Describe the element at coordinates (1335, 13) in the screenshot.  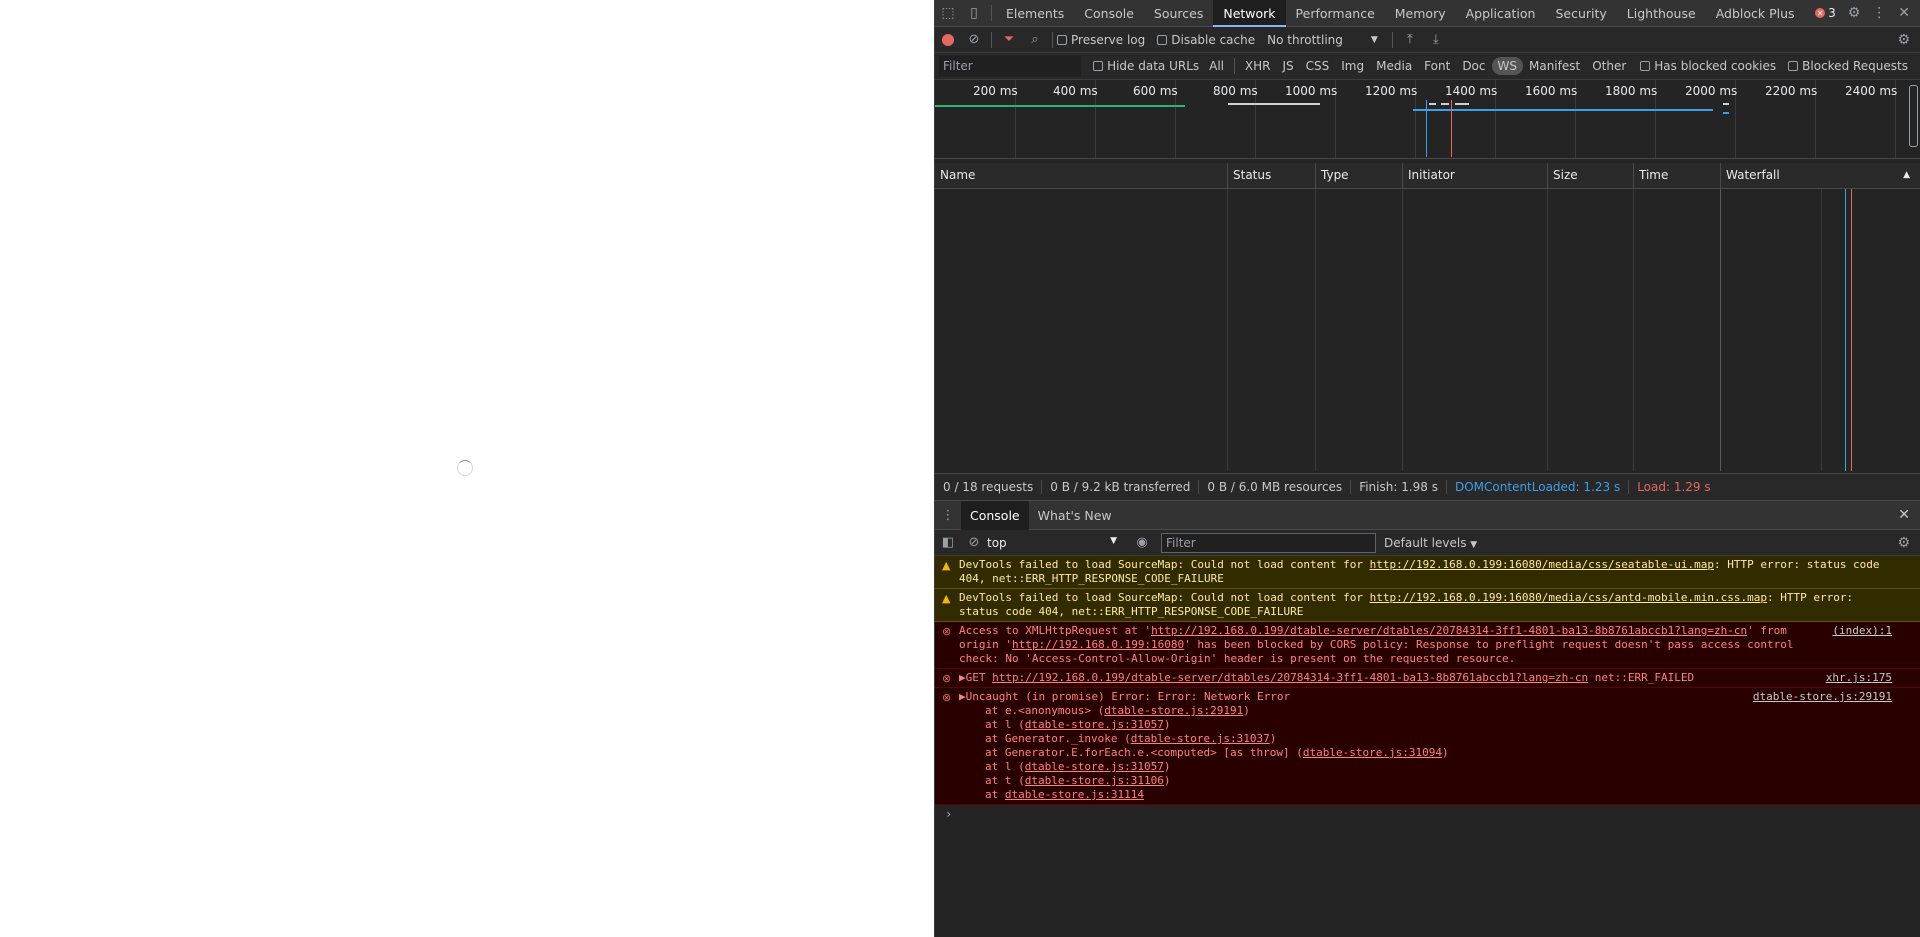
I see `tab-performance: Performance` at that location.